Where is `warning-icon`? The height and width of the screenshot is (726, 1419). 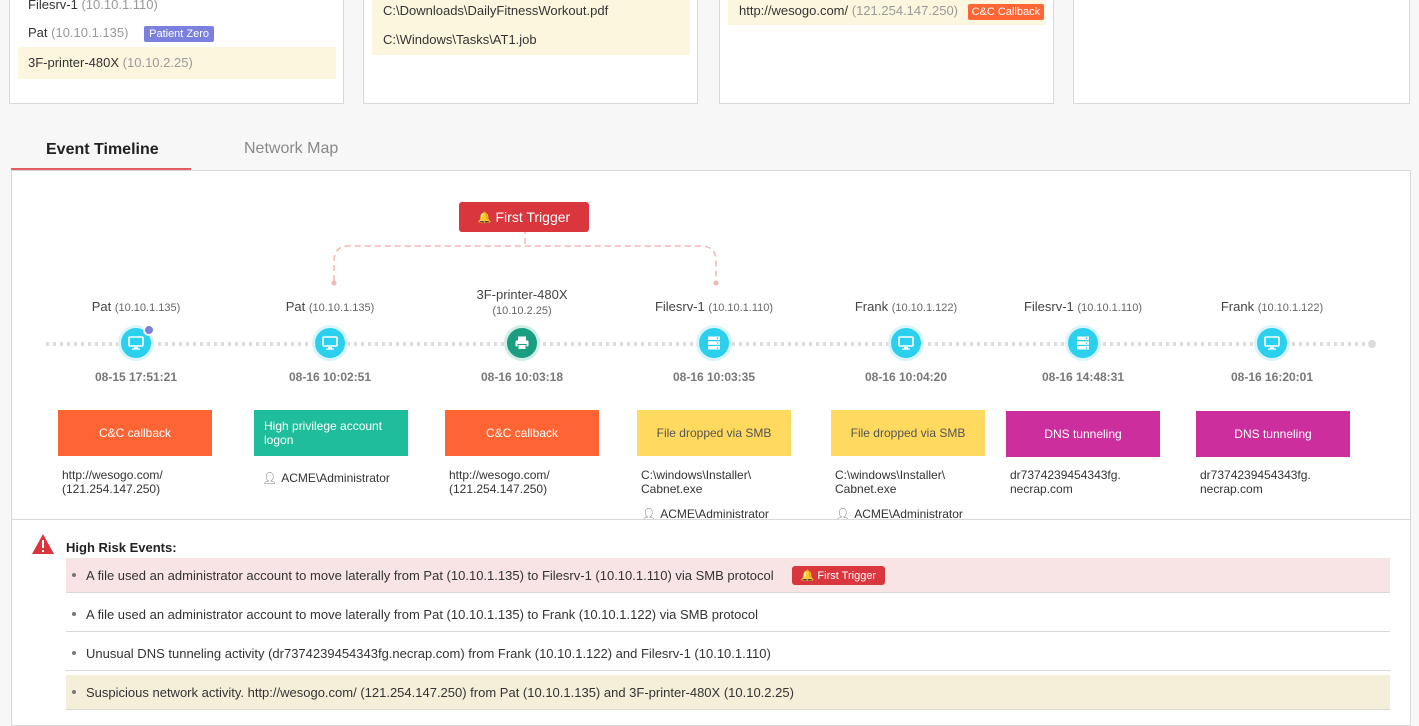 warning-icon is located at coordinates (43, 544).